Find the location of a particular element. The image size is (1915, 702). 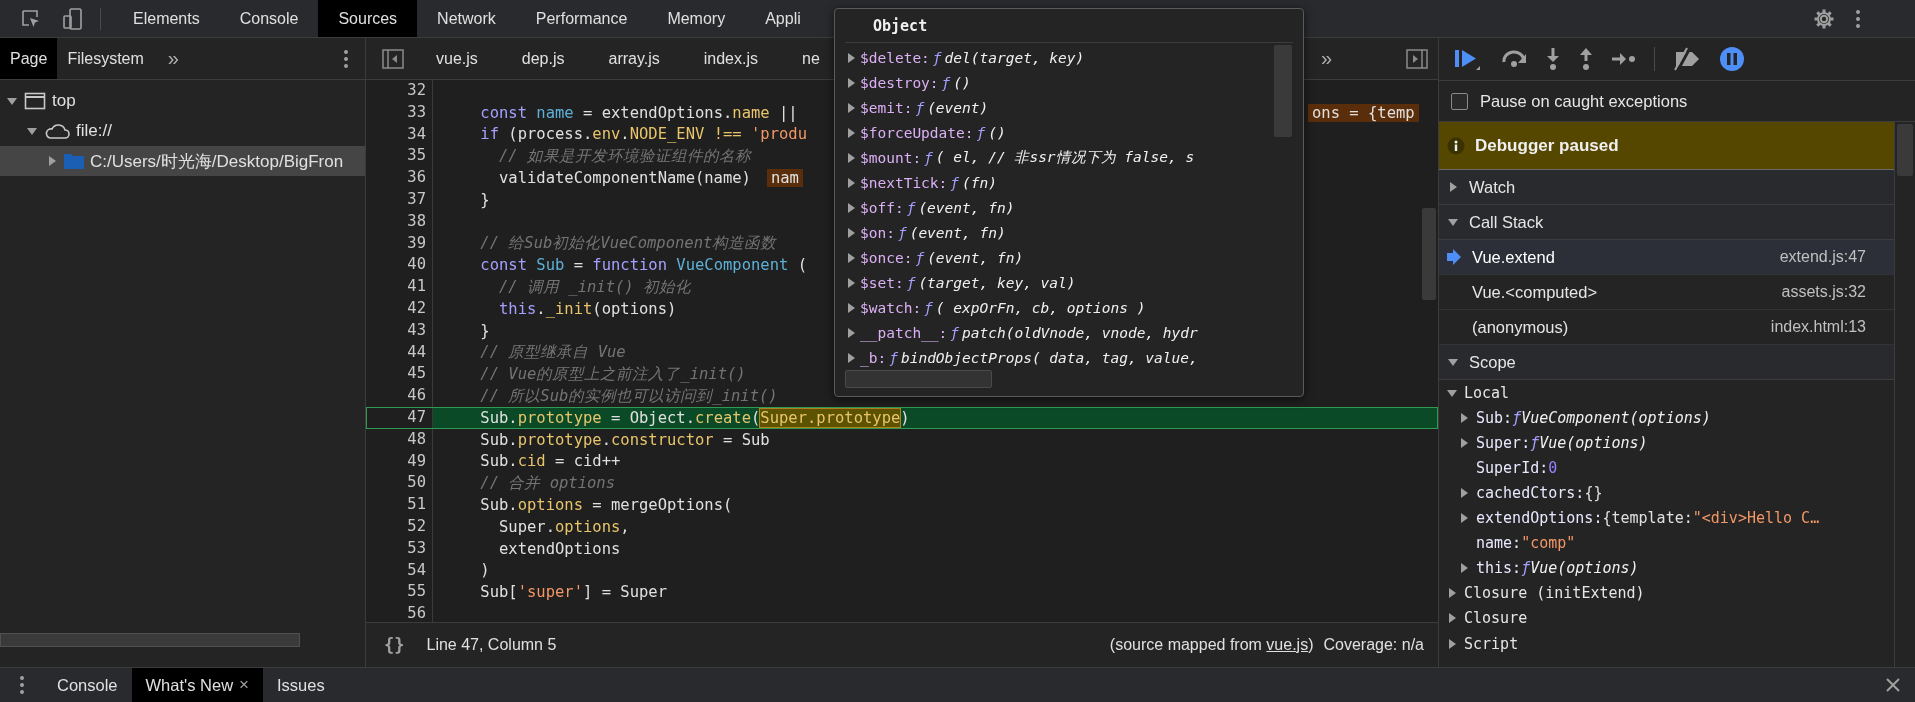

banner-text: Debugger paused is located at coordinates (1547, 145).